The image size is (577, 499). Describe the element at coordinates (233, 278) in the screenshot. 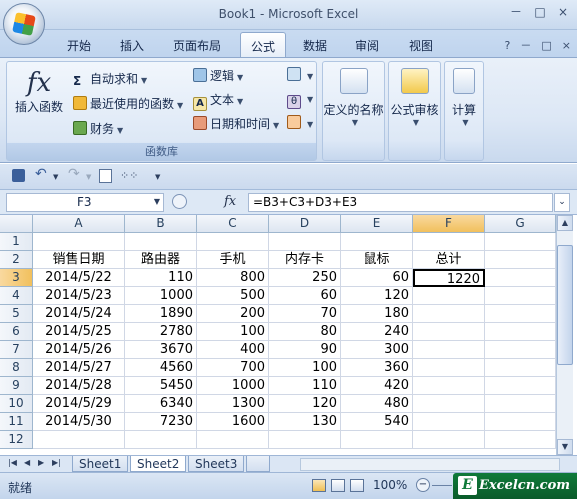

I see `cell-c3: 800` at that location.